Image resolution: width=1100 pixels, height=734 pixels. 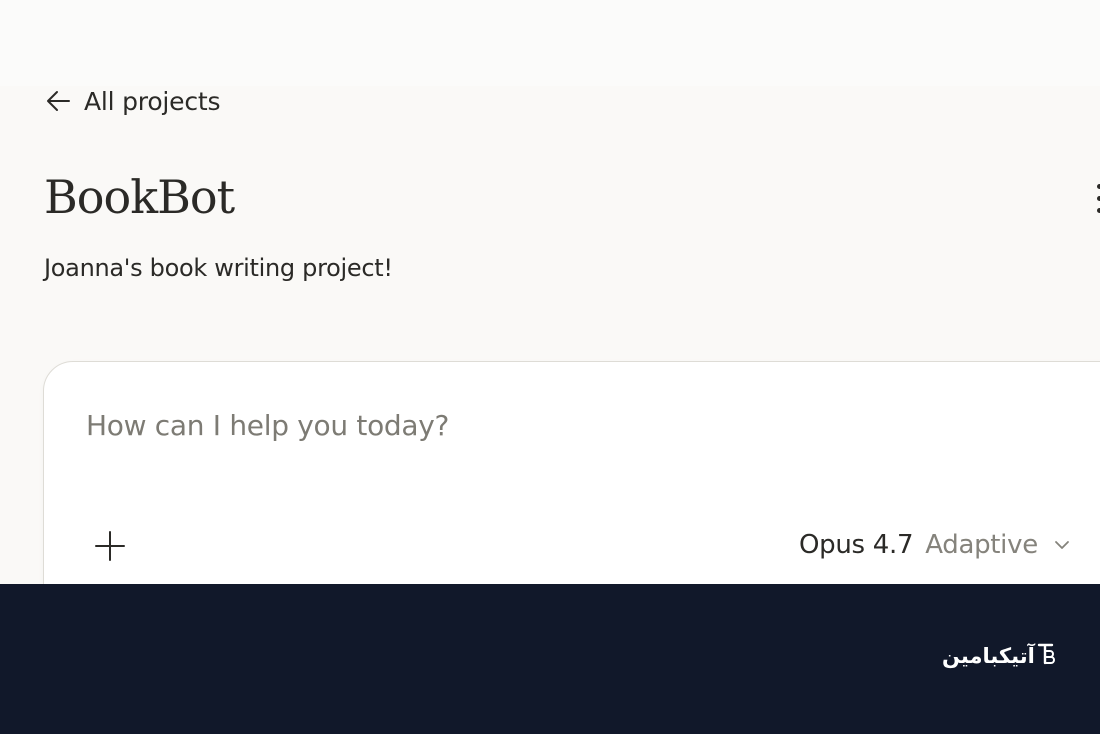 I want to click on plus-icon, so click(x=110, y=549).